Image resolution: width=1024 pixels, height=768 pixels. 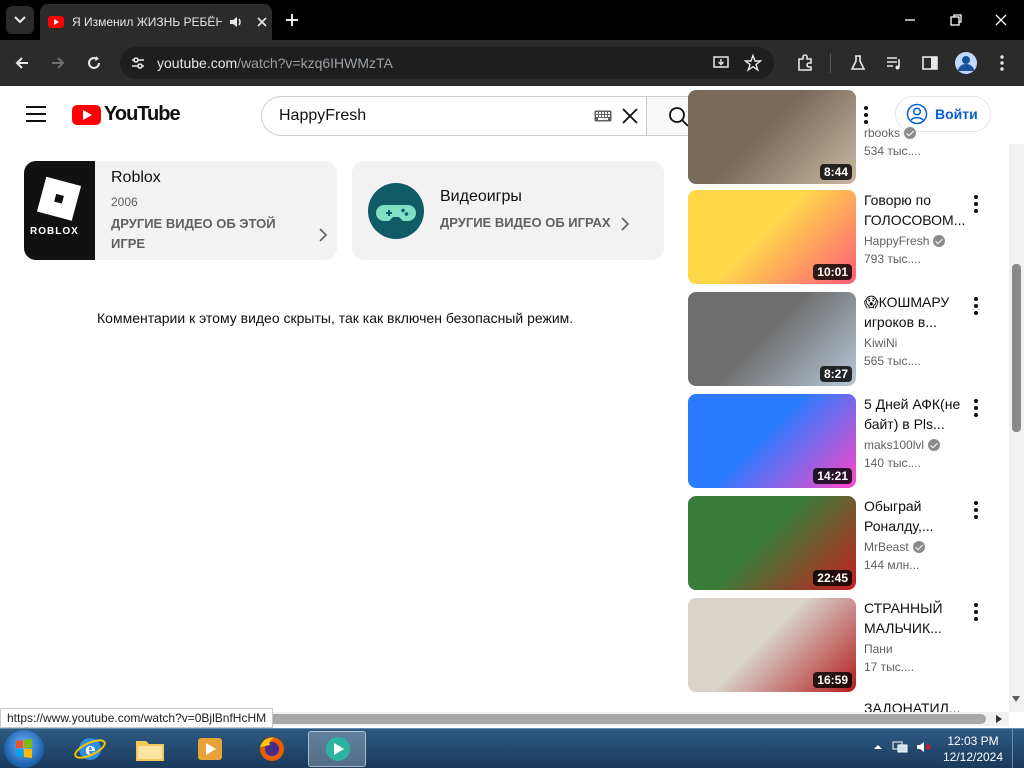 I want to click on roblox-tilted-square-icon, so click(x=59, y=198).